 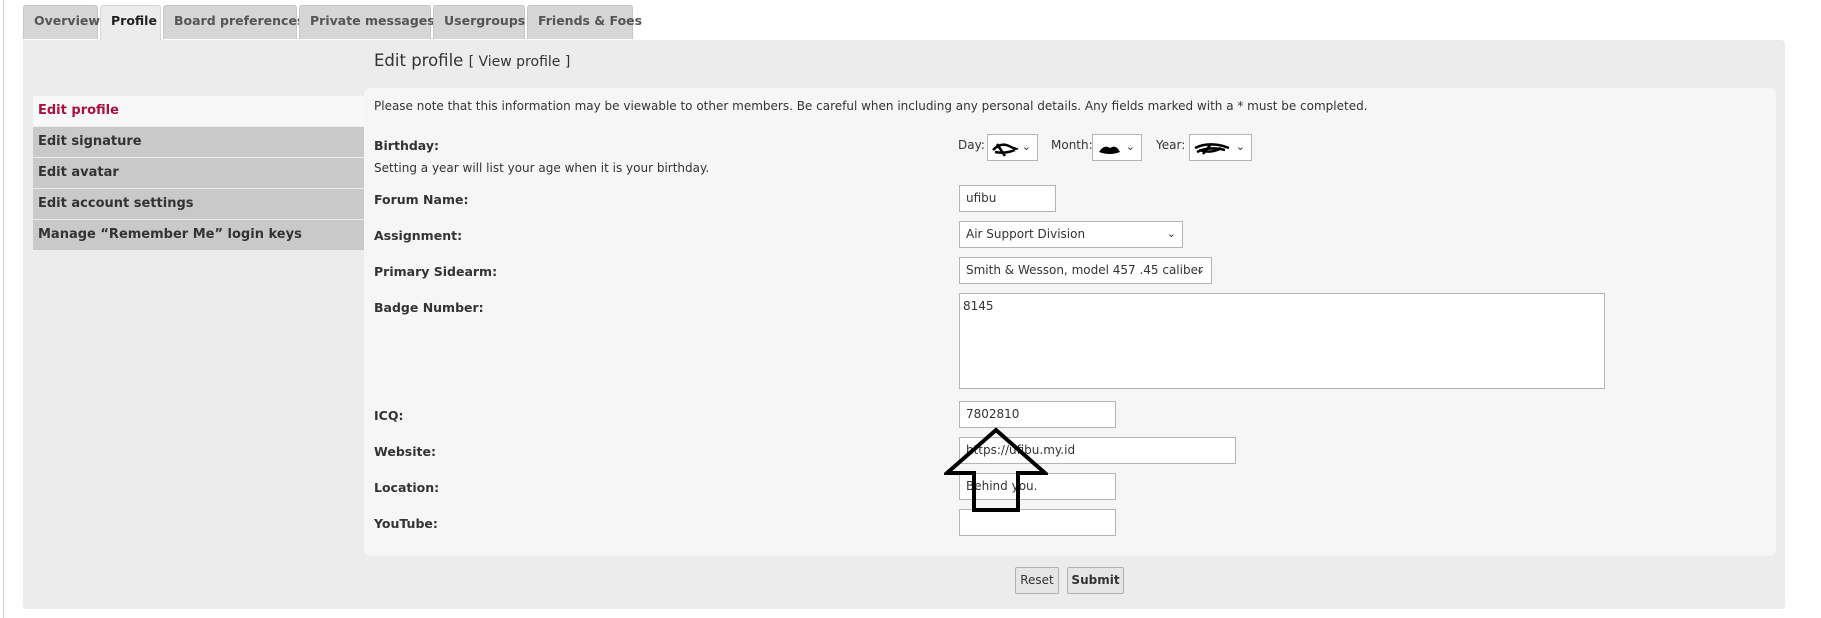 I want to click on menu-item-edit-signature: Edit signature, so click(x=199, y=142).